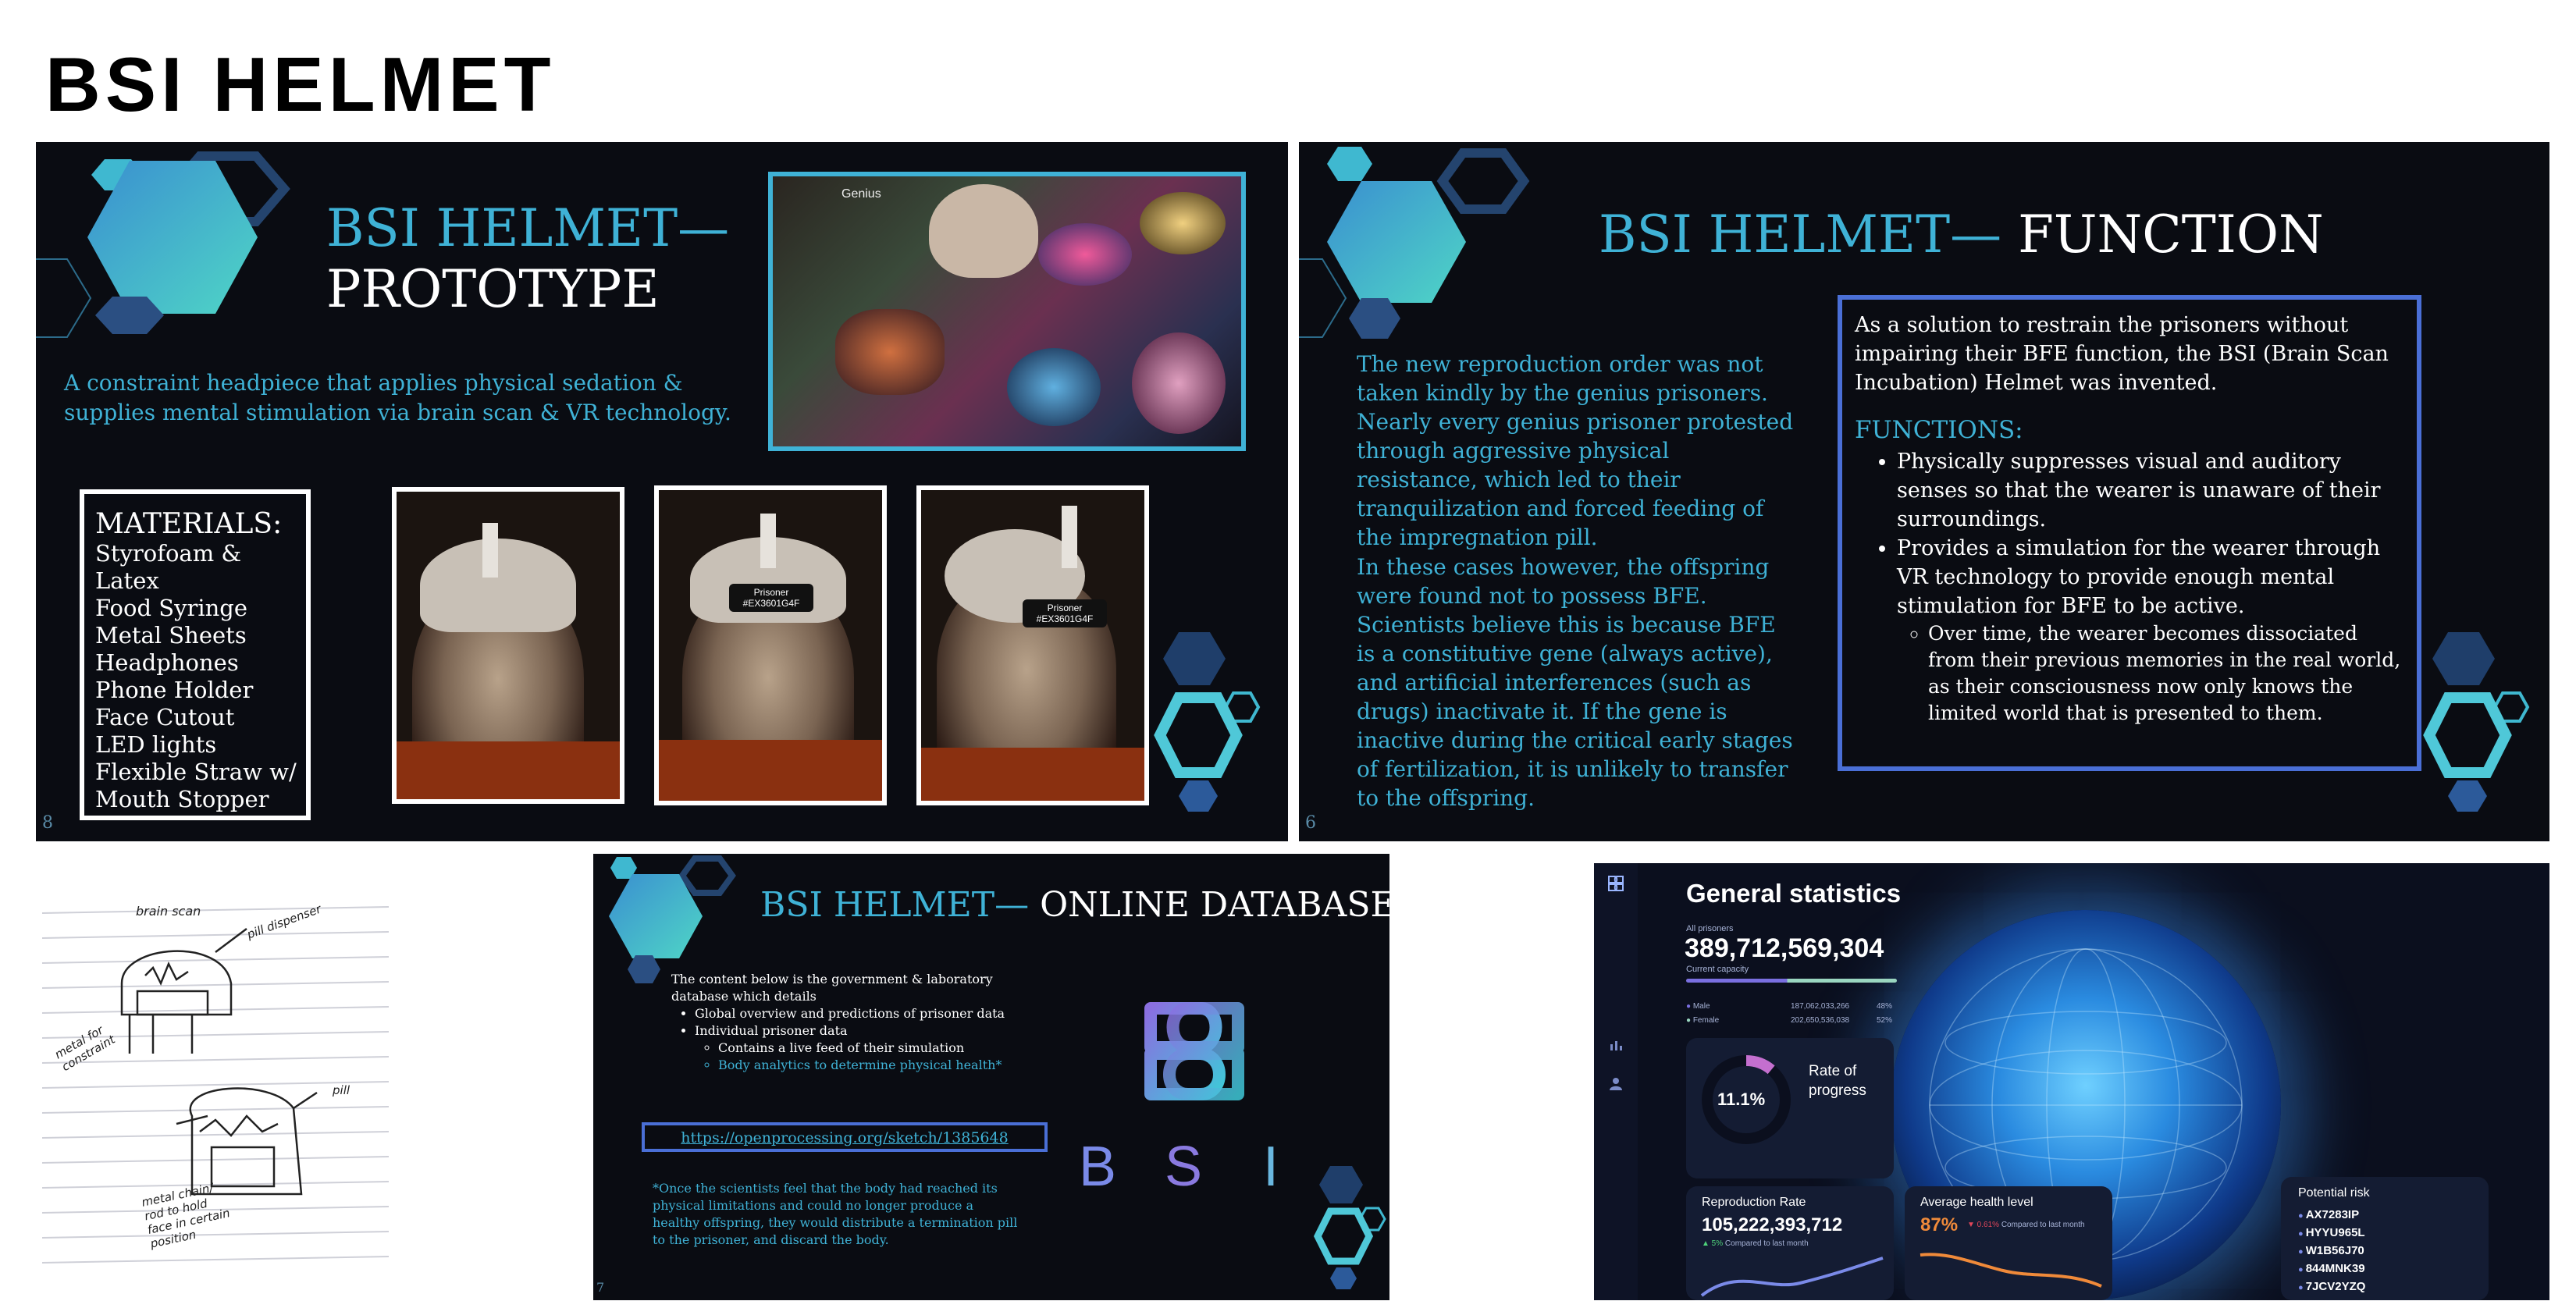 The image size is (2576, 1301). What do you see at coordinates (2011, 1270) in the screenshot?
I see `health-sparkline` at bounding box center [2011, 1270].